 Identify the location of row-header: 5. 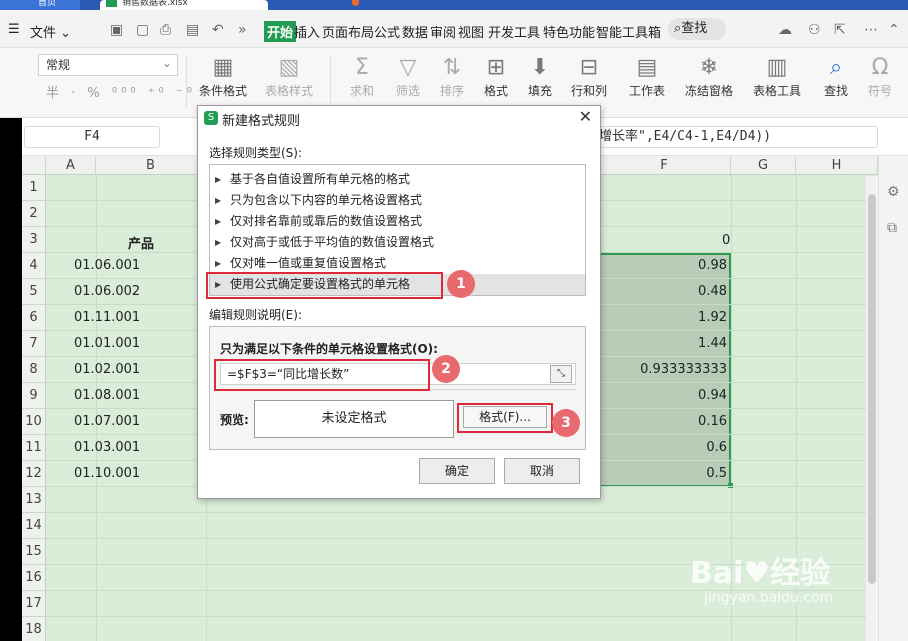
(34, 292).